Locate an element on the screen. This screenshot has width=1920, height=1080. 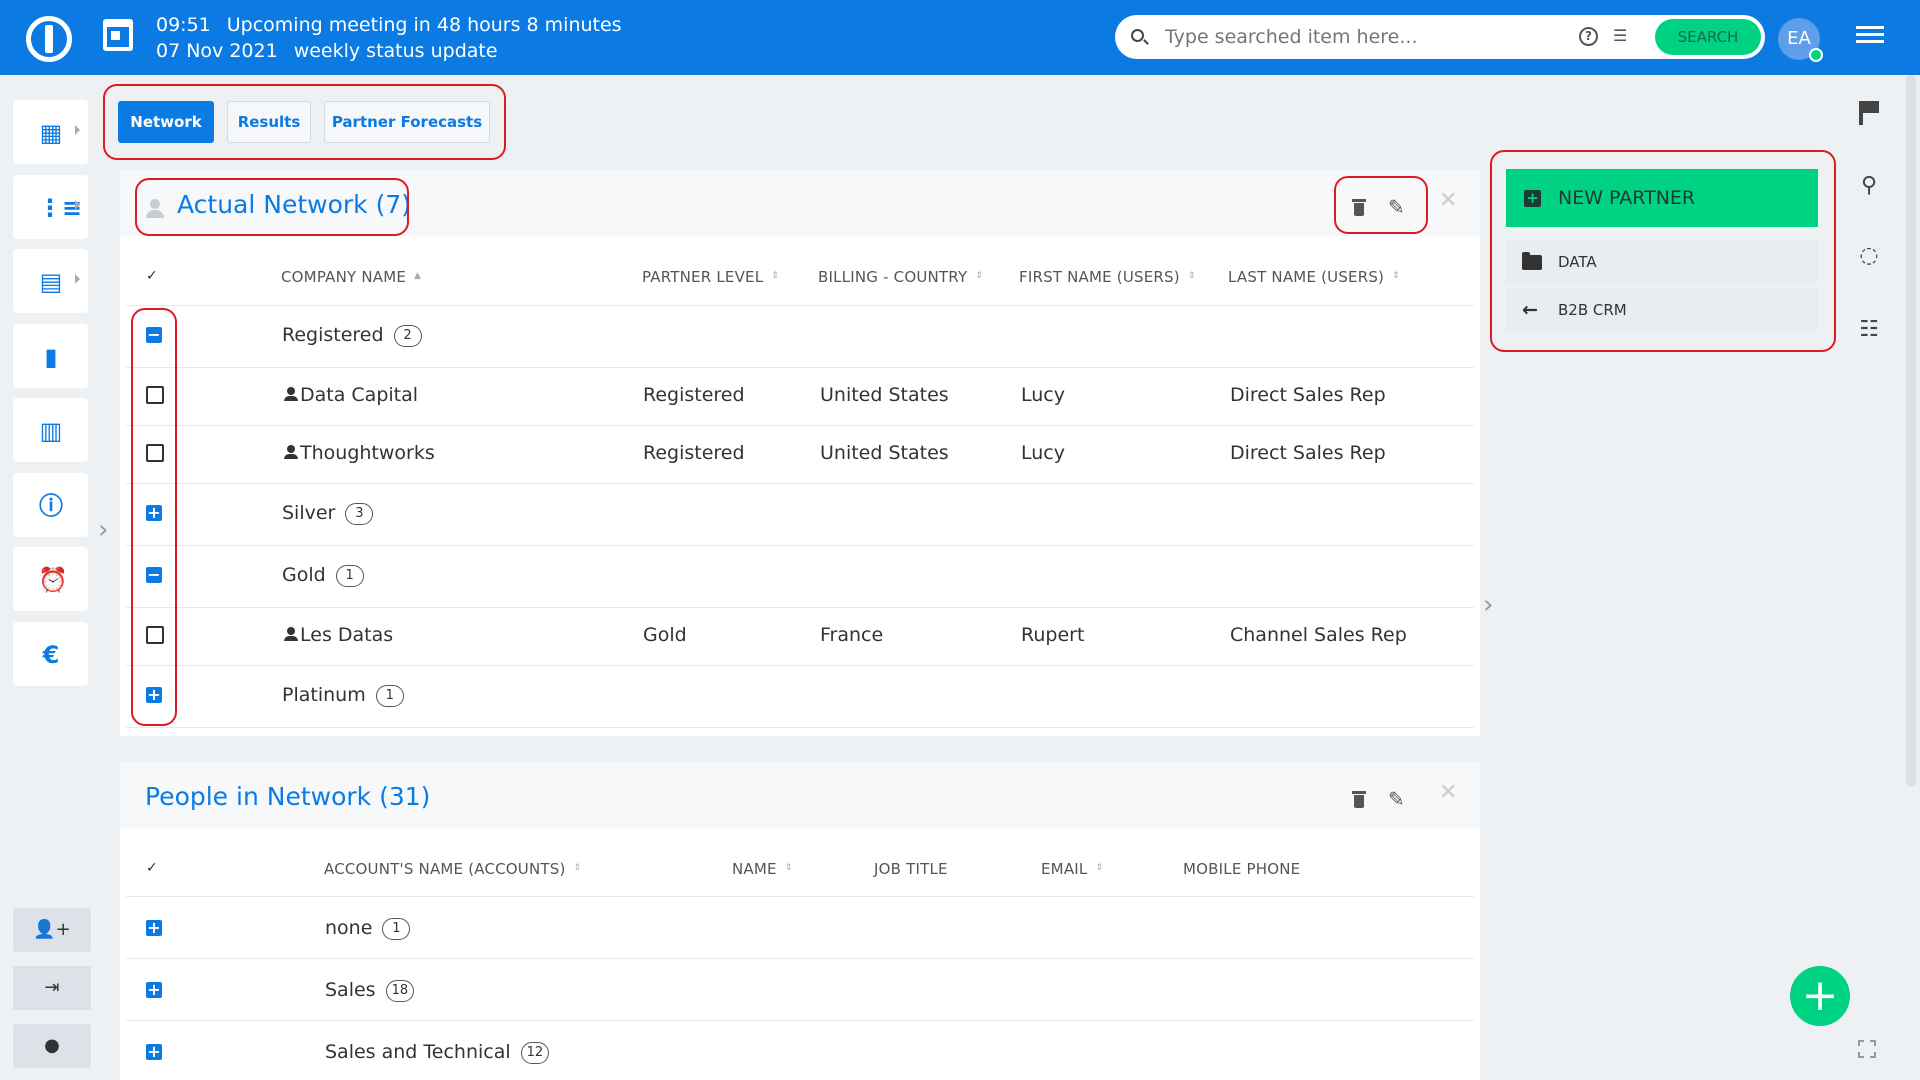
column-name: NAME ⇕ is located at coordinates (762, 869).